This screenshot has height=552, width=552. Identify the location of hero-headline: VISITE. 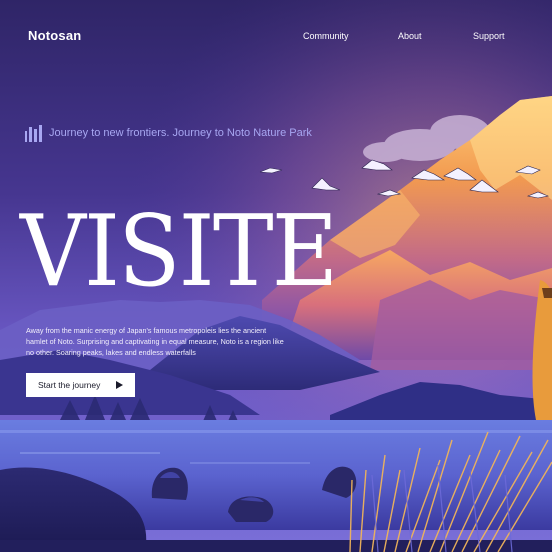
(179, 252).